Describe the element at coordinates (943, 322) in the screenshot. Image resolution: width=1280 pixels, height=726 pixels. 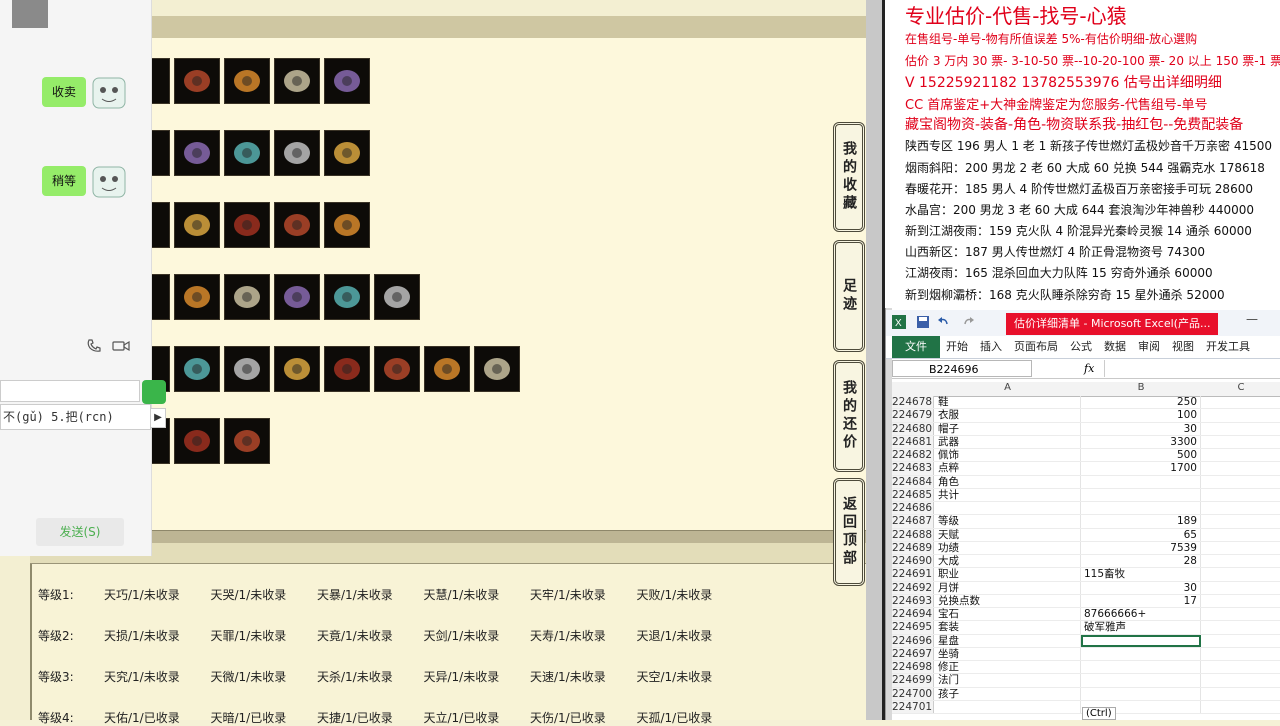
I see `undo-icon` at that location.